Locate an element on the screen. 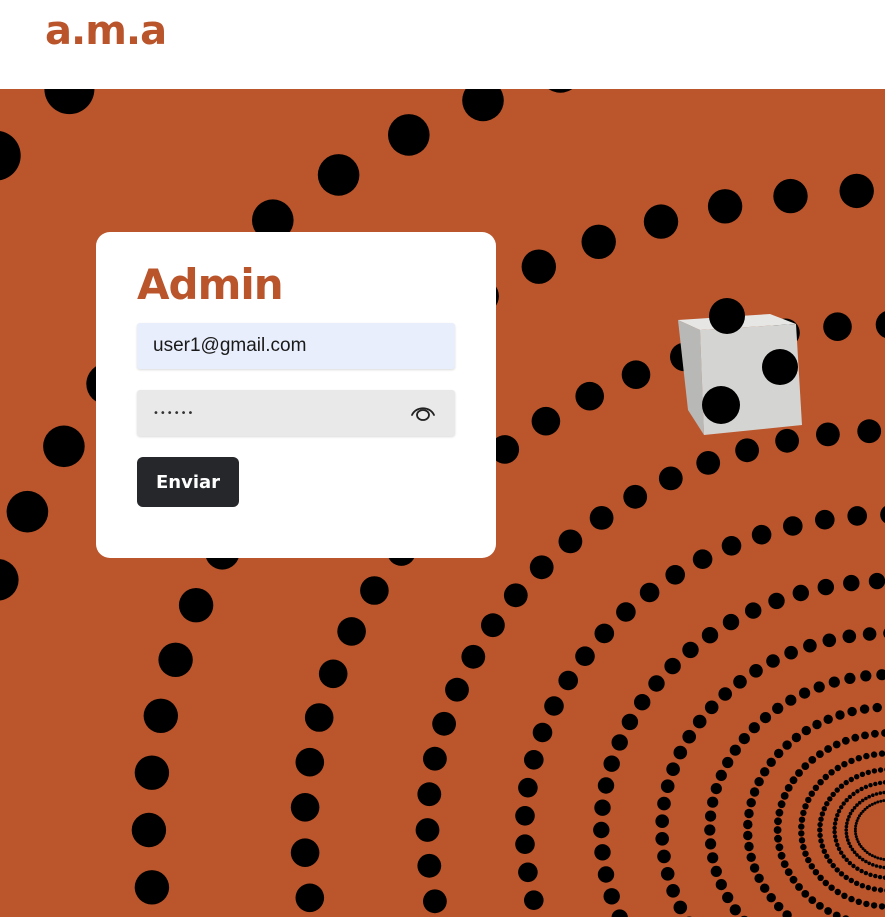 The image size is (885, 917). show-password-button is located at coordinates (423, 413).